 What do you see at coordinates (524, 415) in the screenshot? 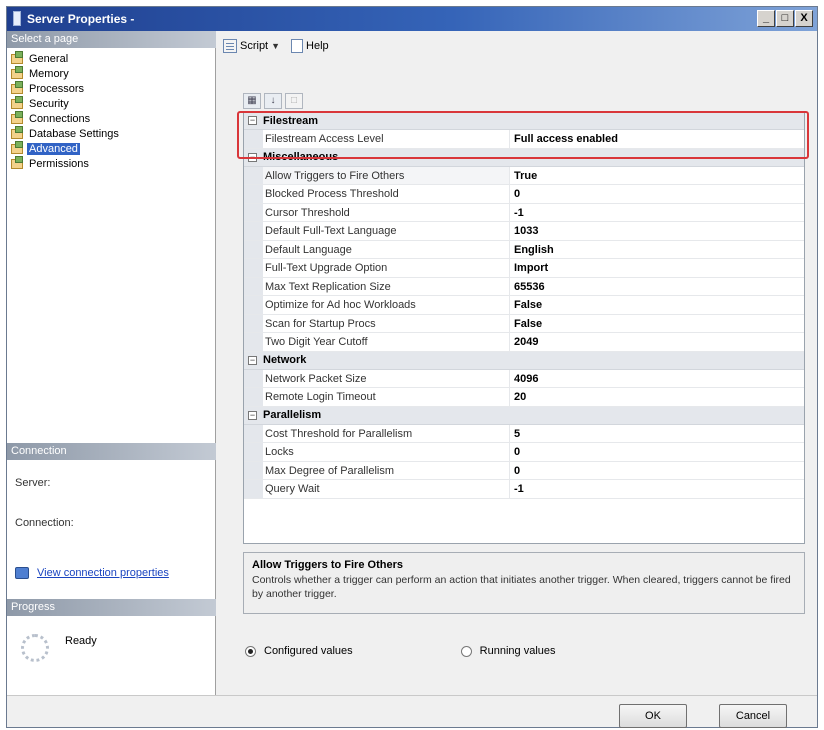
I see `category-parallelism: − Parallelism` at bounding box center [524, 415].